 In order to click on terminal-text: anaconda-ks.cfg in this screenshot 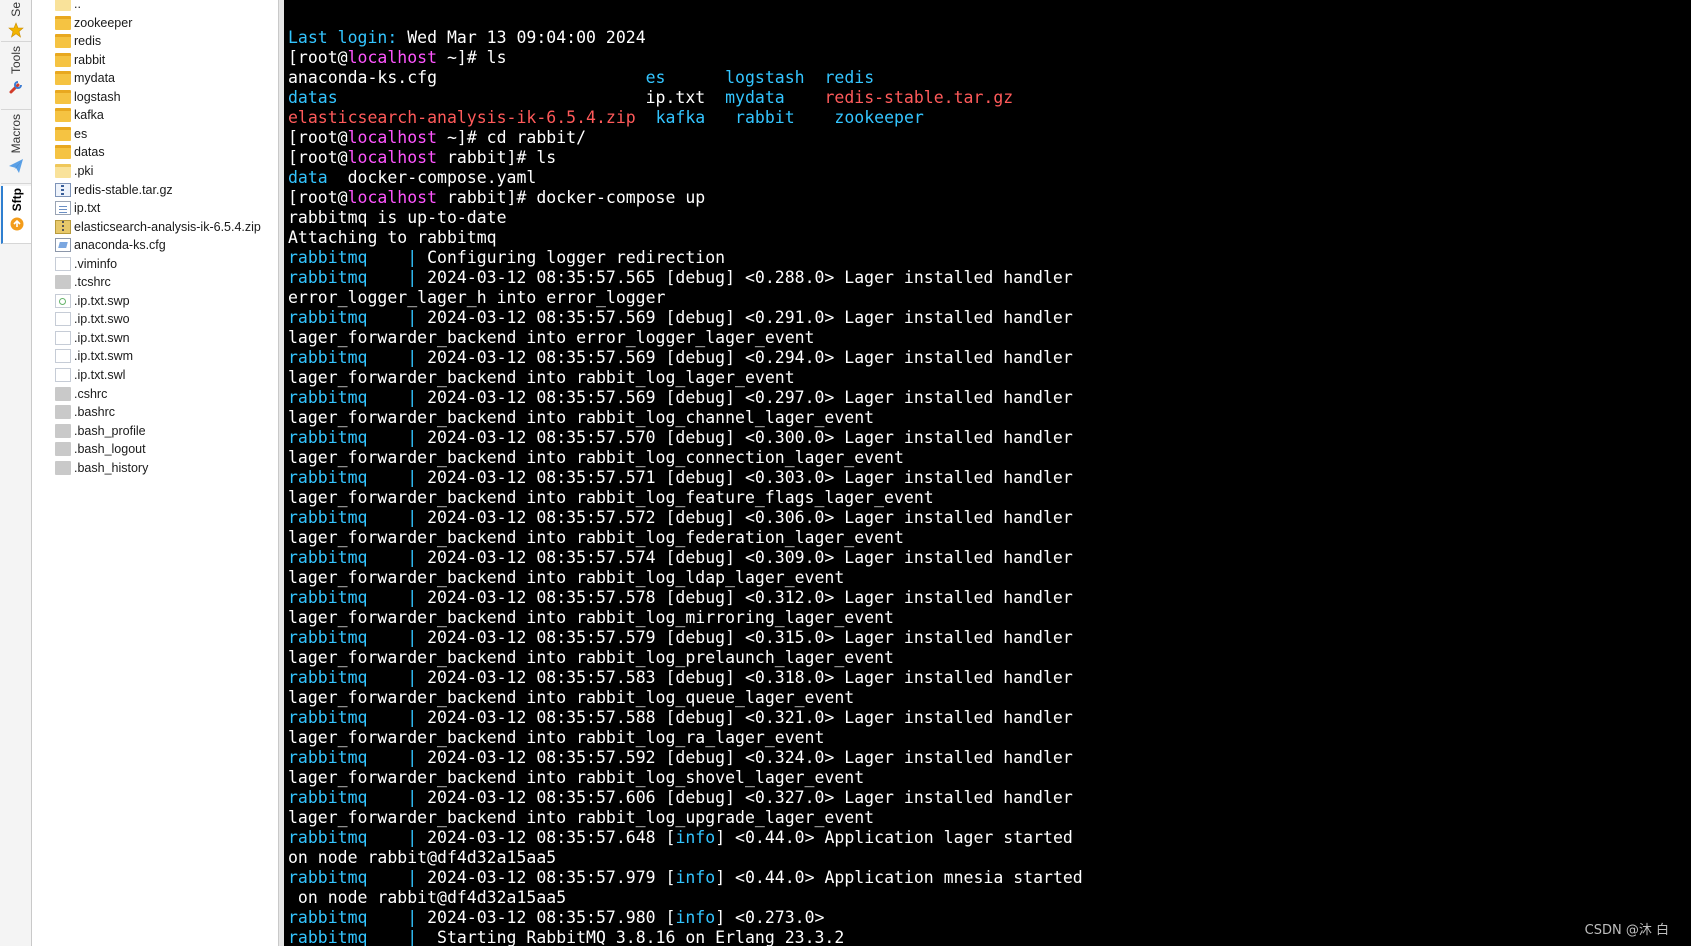, I will do `click(467, 77)`.